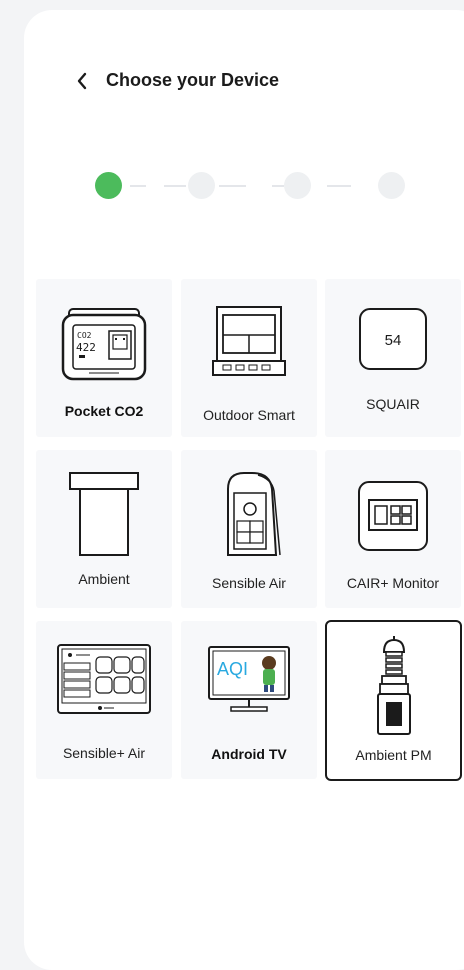 The width and height of the screenshot is (464, 970). Describe the element at coordinates (249, 341) in the screenshot. I see `outdoor-smart-device-icon` at that location.